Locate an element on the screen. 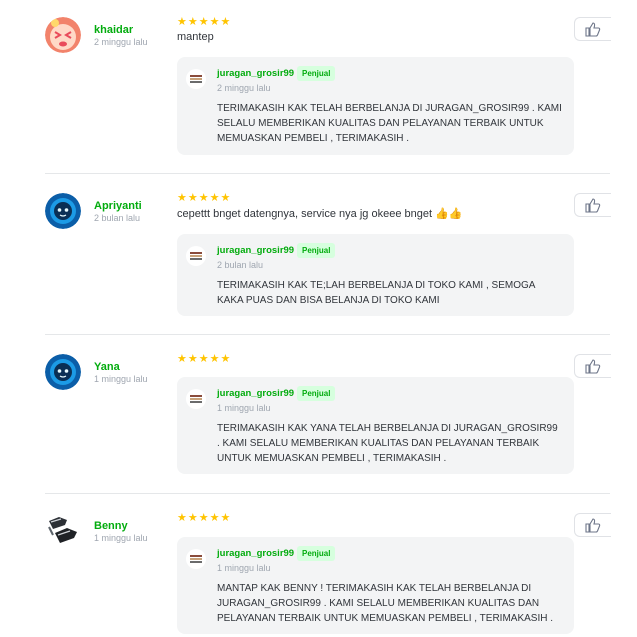 The width and height of the screenshot is (637, 637). reviewer-name: khaidar is located at coordinates (113, 30).